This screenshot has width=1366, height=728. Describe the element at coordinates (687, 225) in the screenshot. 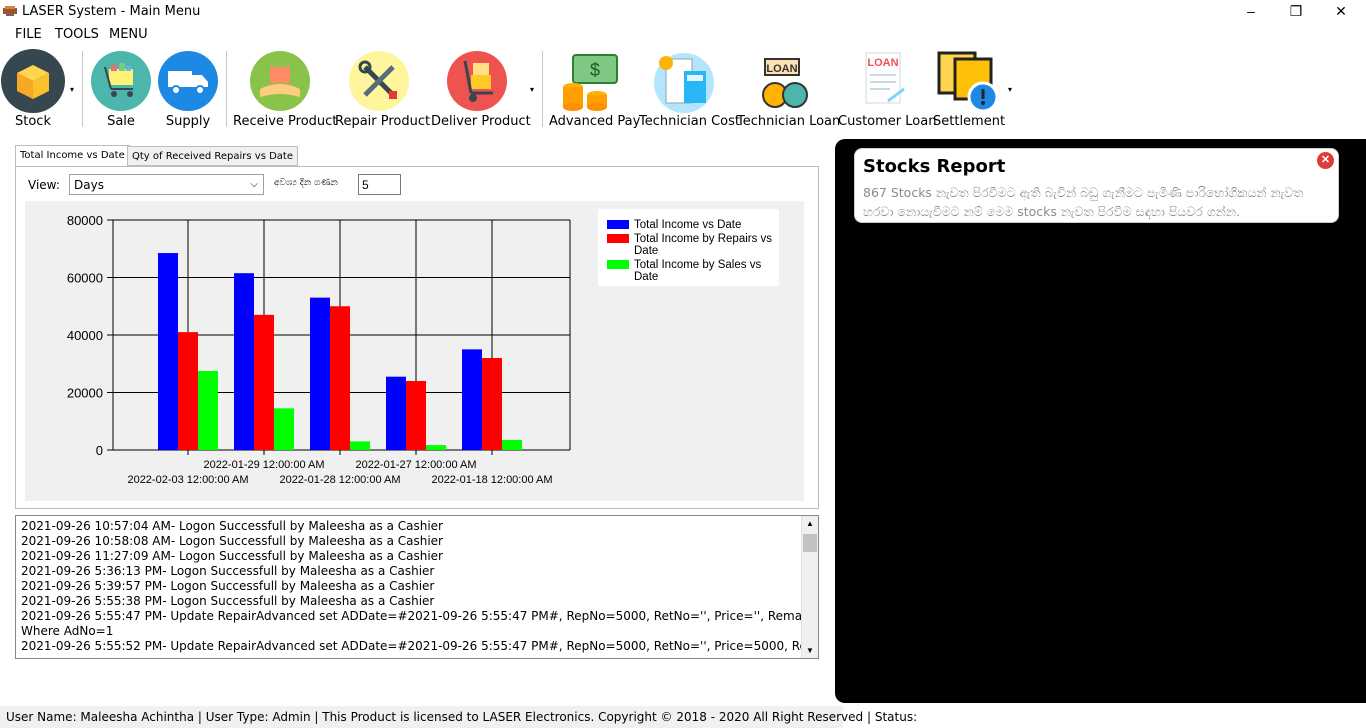

I see `legend-label: Total Income vs Date` at that location.